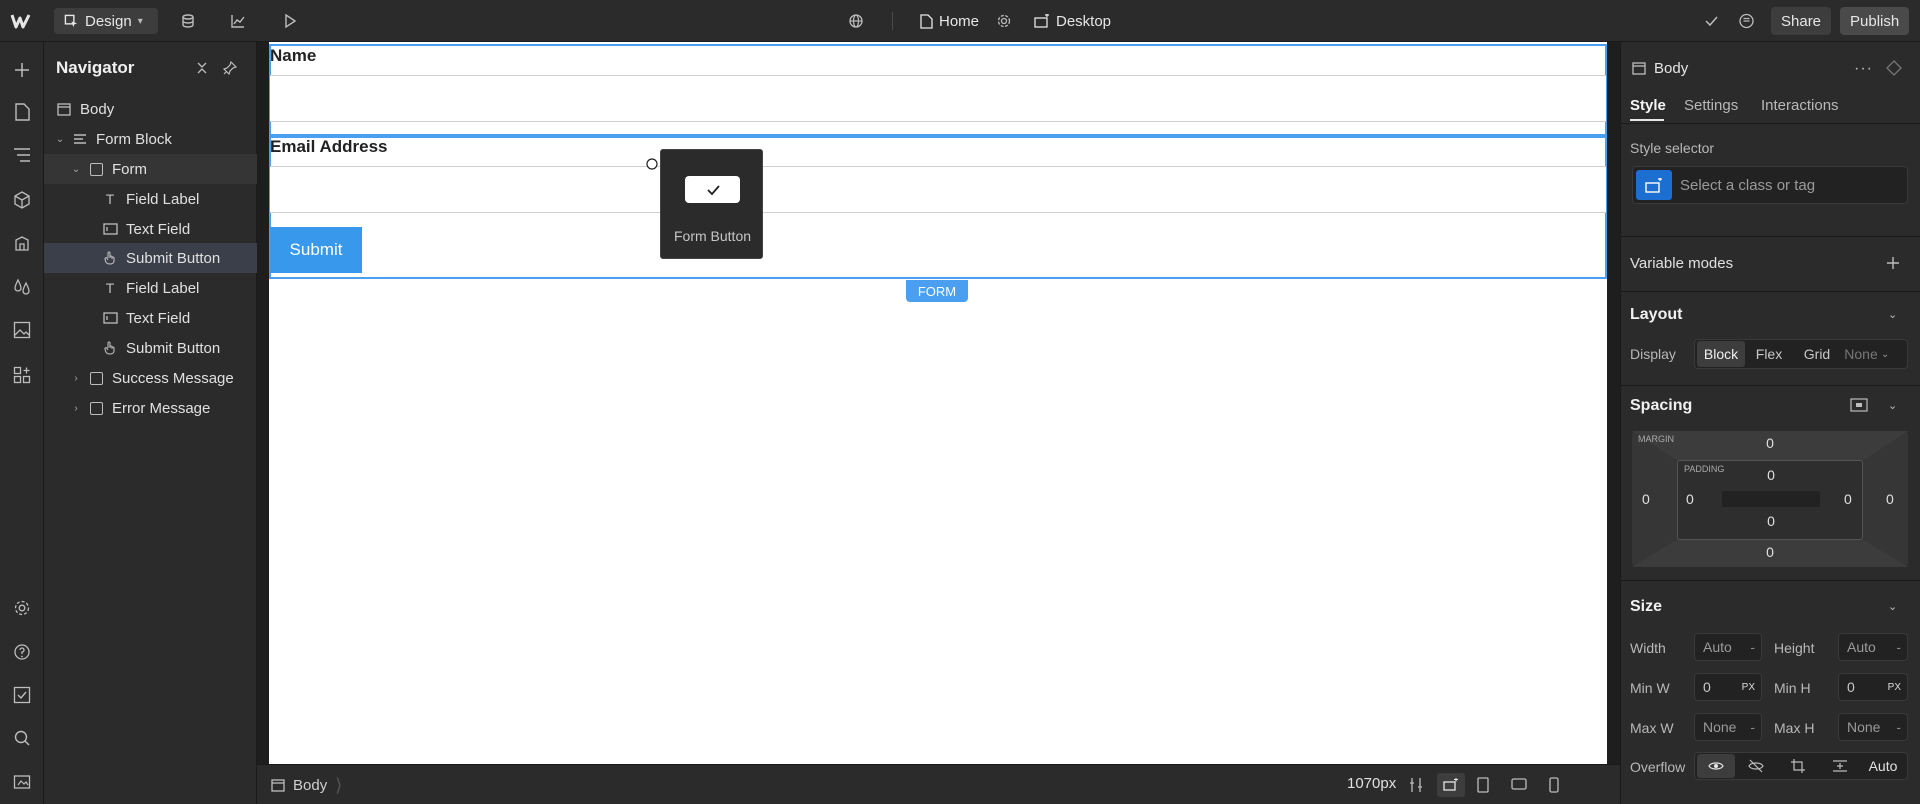  I want to click on share-button: Share, so click(1801, 21).